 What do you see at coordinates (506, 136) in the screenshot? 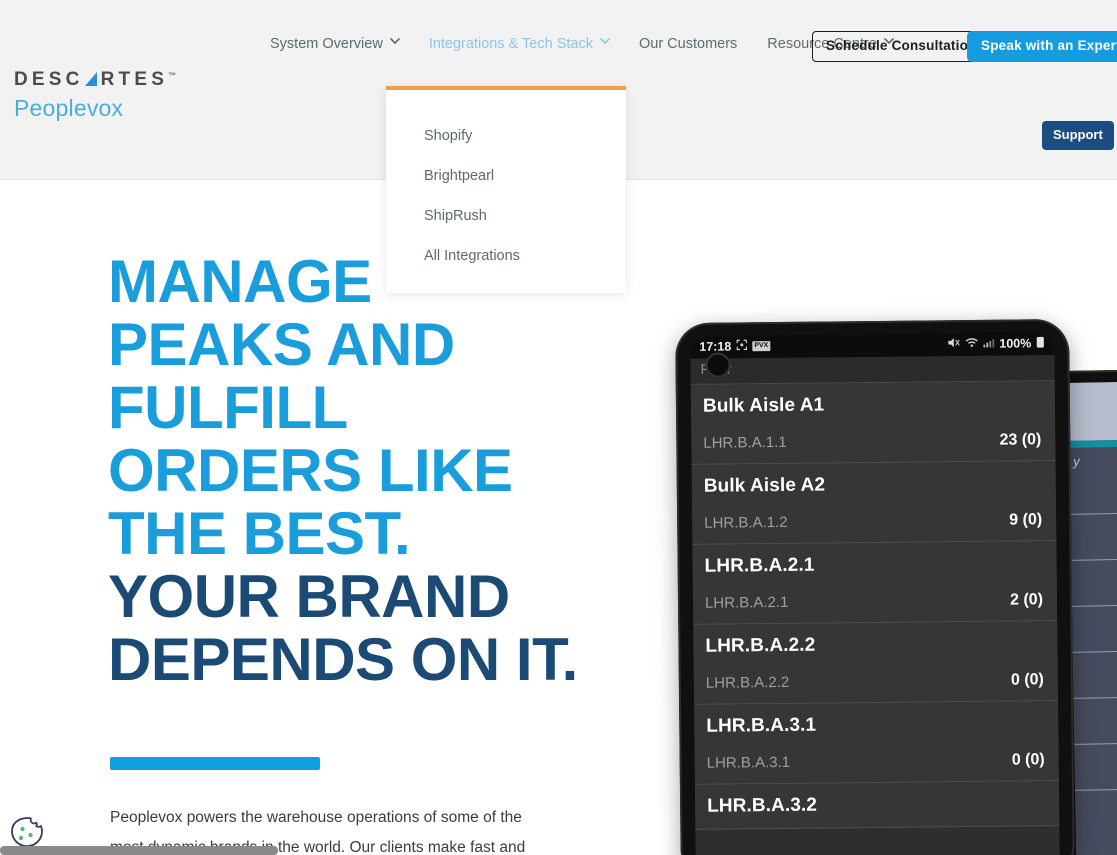
I see `dropdown-item-shopify: Shopify` at bounding box center [506, 136].